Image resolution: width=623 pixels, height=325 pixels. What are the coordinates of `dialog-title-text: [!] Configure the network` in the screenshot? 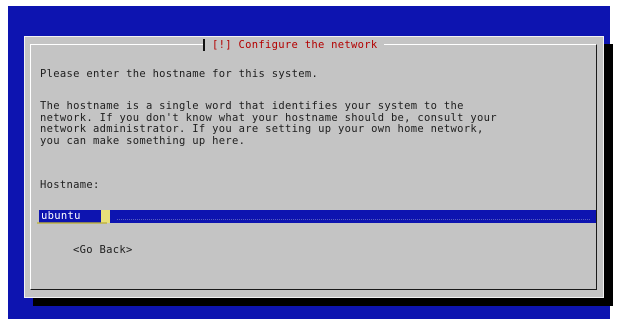 It's located at (295, 45).